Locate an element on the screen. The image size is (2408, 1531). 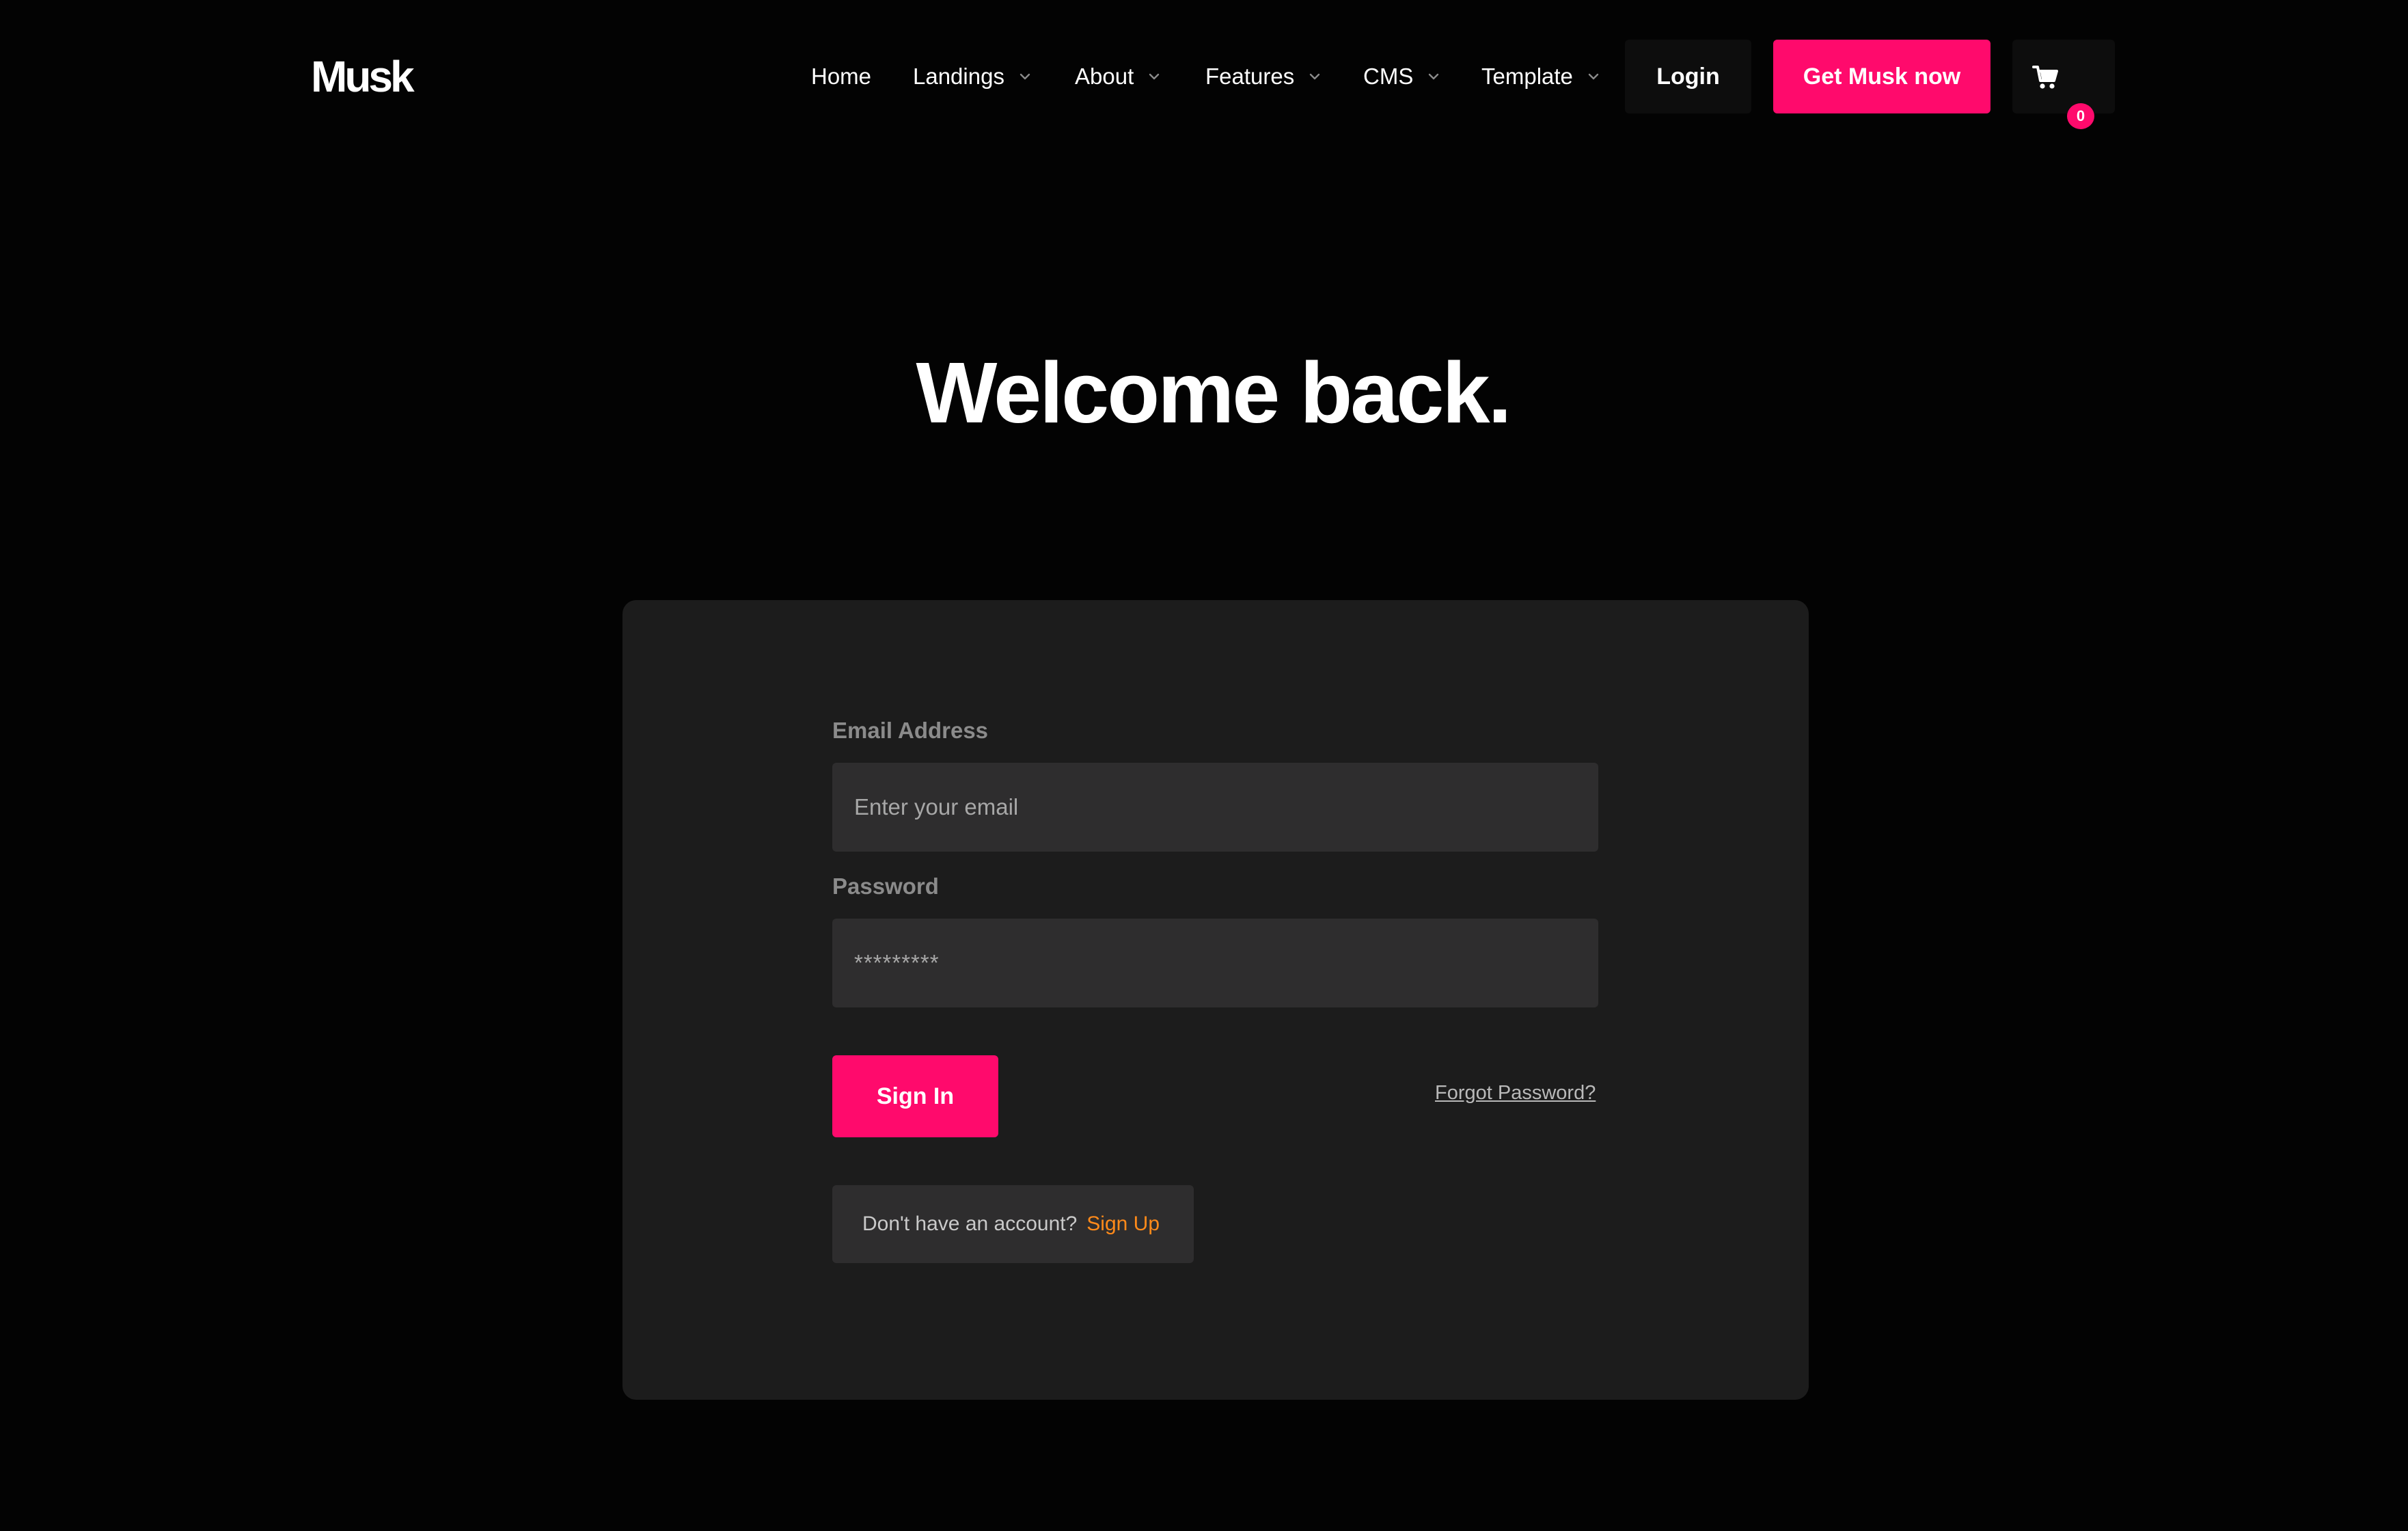
cart-button: 0 is located at coordinates (2064, 84).